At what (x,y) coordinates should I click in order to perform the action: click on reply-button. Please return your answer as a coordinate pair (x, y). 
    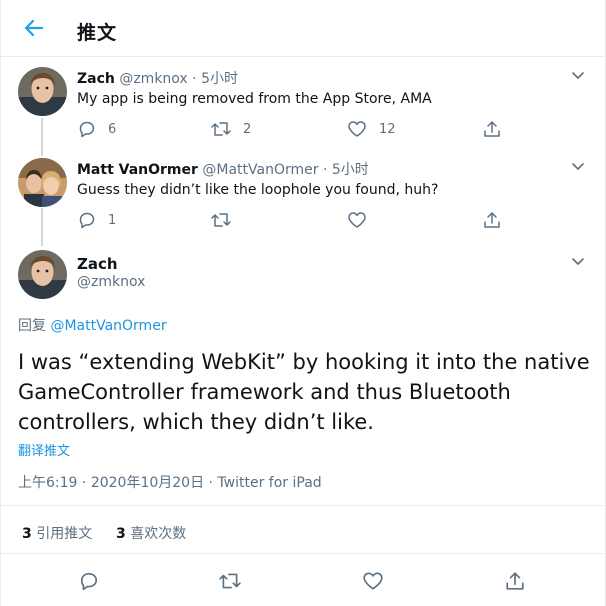
    Looking at the image, I should click on (89, 581).